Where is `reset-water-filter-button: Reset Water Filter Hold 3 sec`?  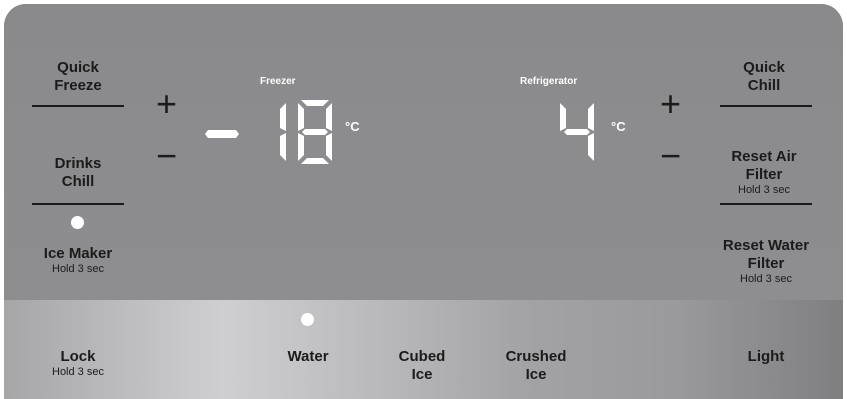 reset-water-filter-button: Reset Water Filter Hold 3 sec is located at coordinates (766, 261).